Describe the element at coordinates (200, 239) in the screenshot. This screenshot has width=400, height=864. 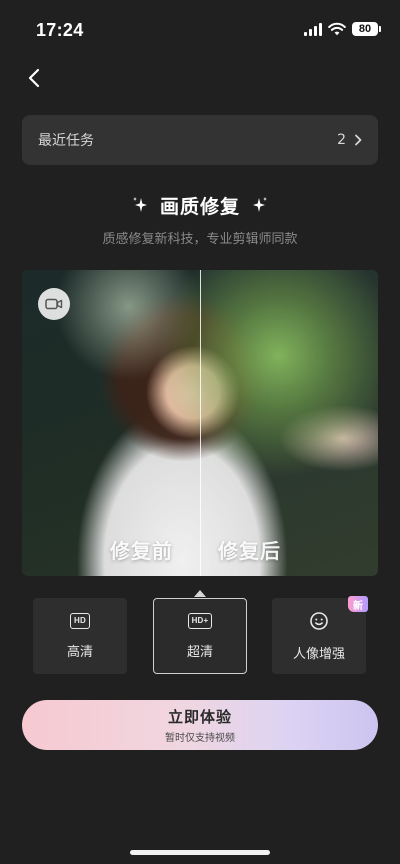
I see `feature-subtitle: 质感修复新科技，专业剪辑师同款` at that location.